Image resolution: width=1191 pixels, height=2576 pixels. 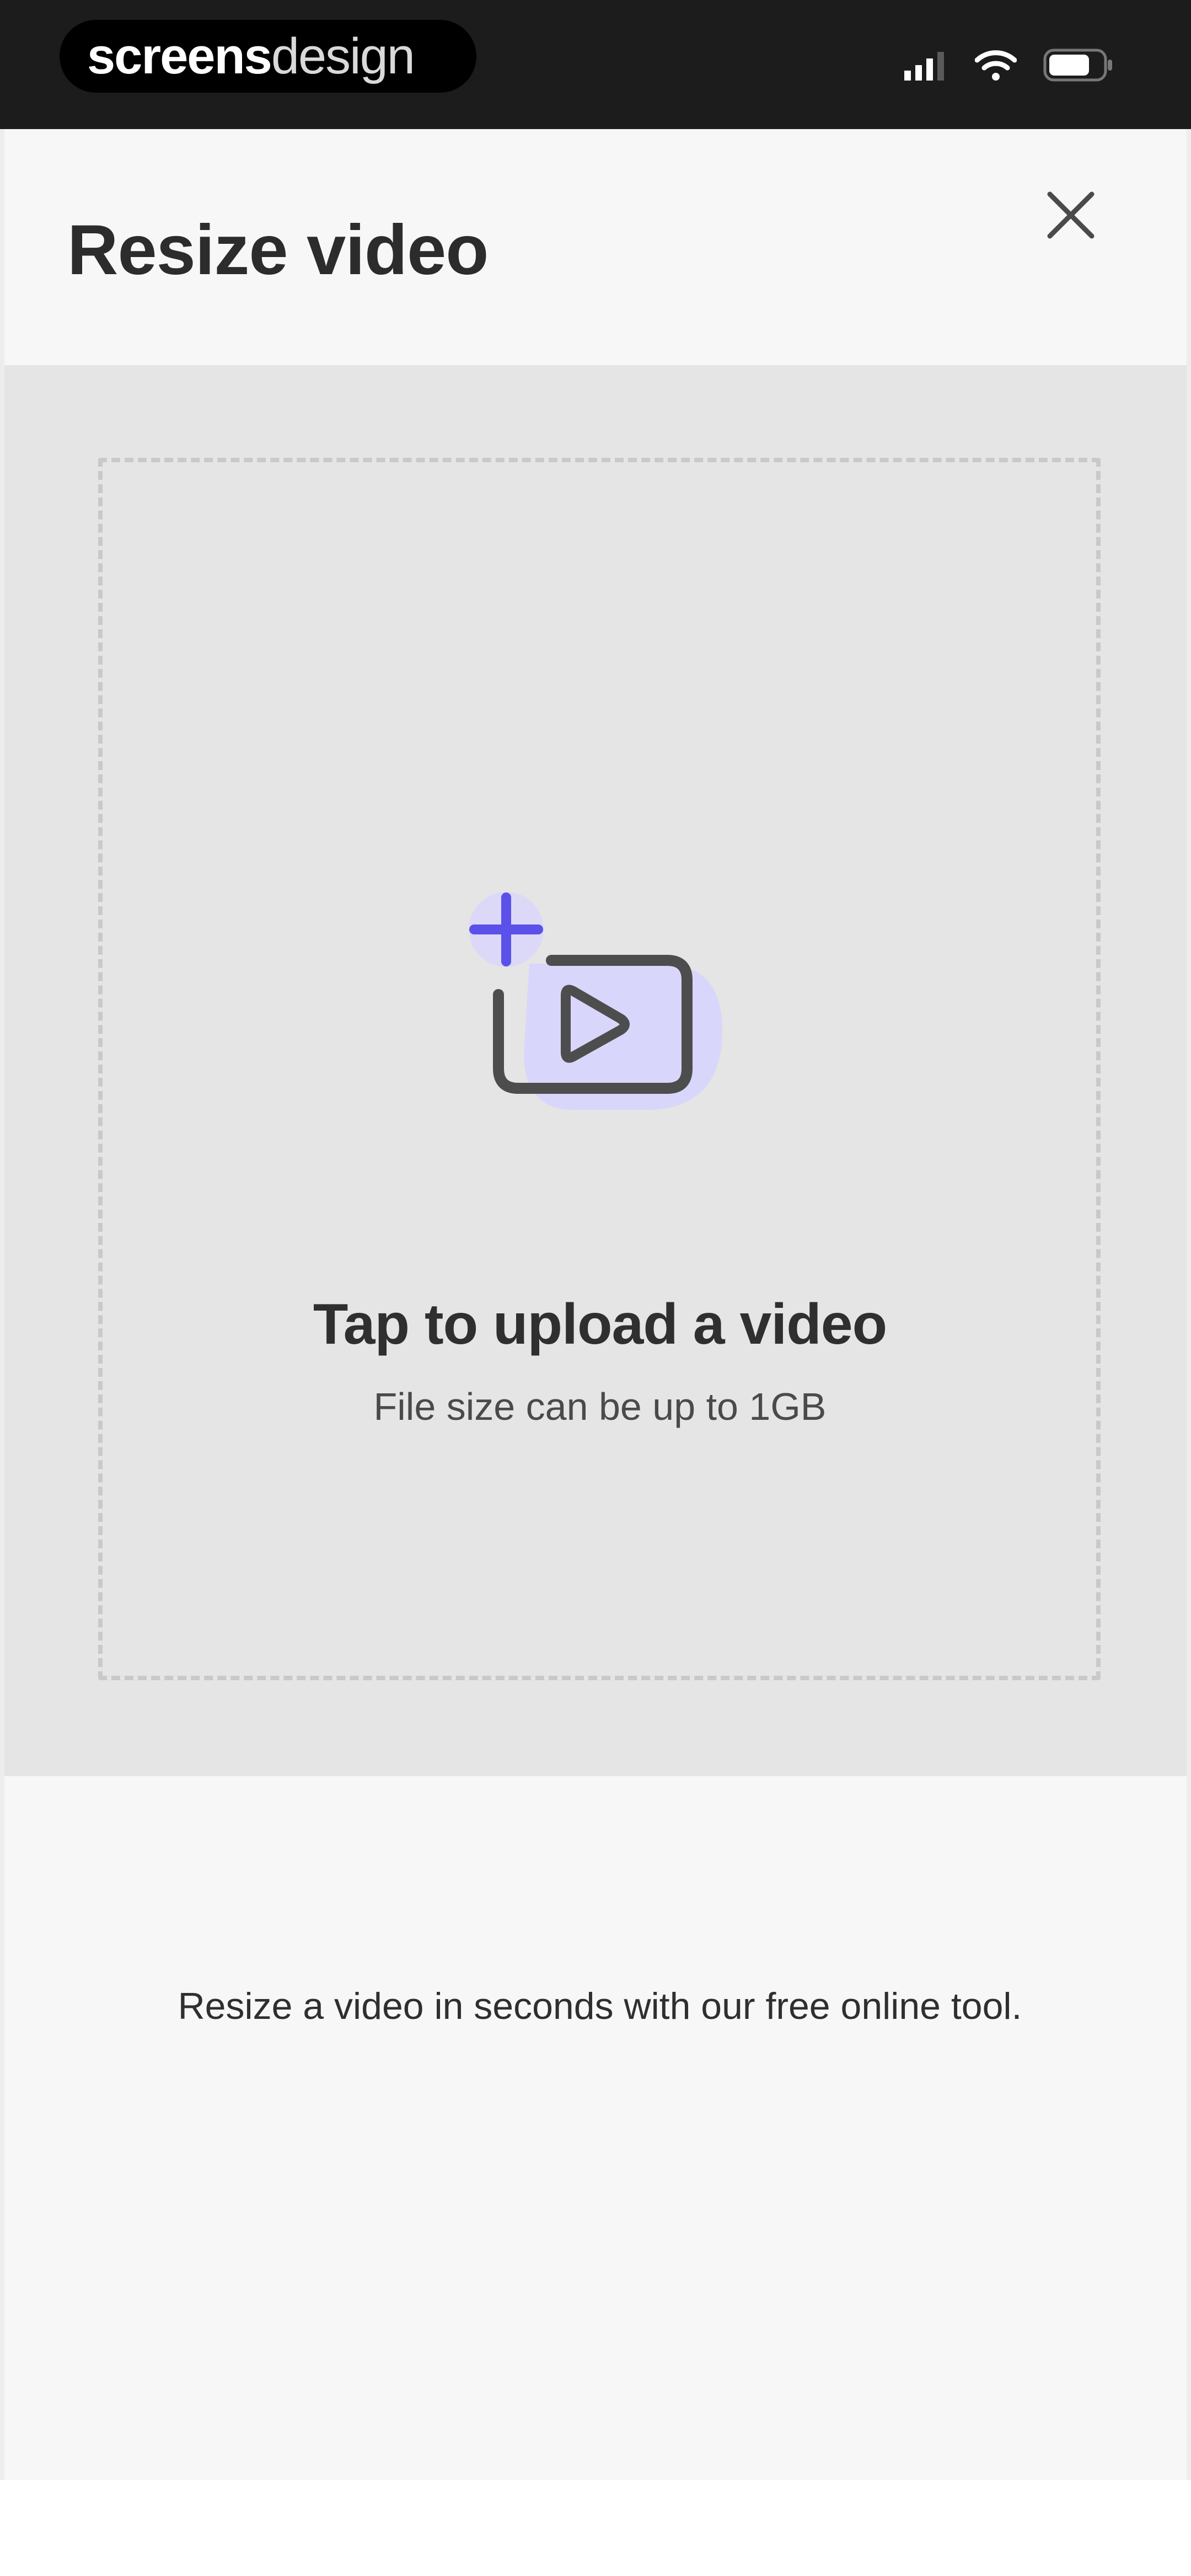 I want to click on brand-logo-light: design, so click(x=343, y=56).